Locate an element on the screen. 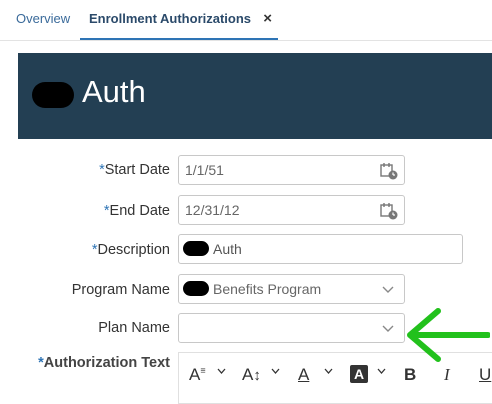 The image size is (492, 404). annotation-arrow-icon is located at coordinates (448, 335).